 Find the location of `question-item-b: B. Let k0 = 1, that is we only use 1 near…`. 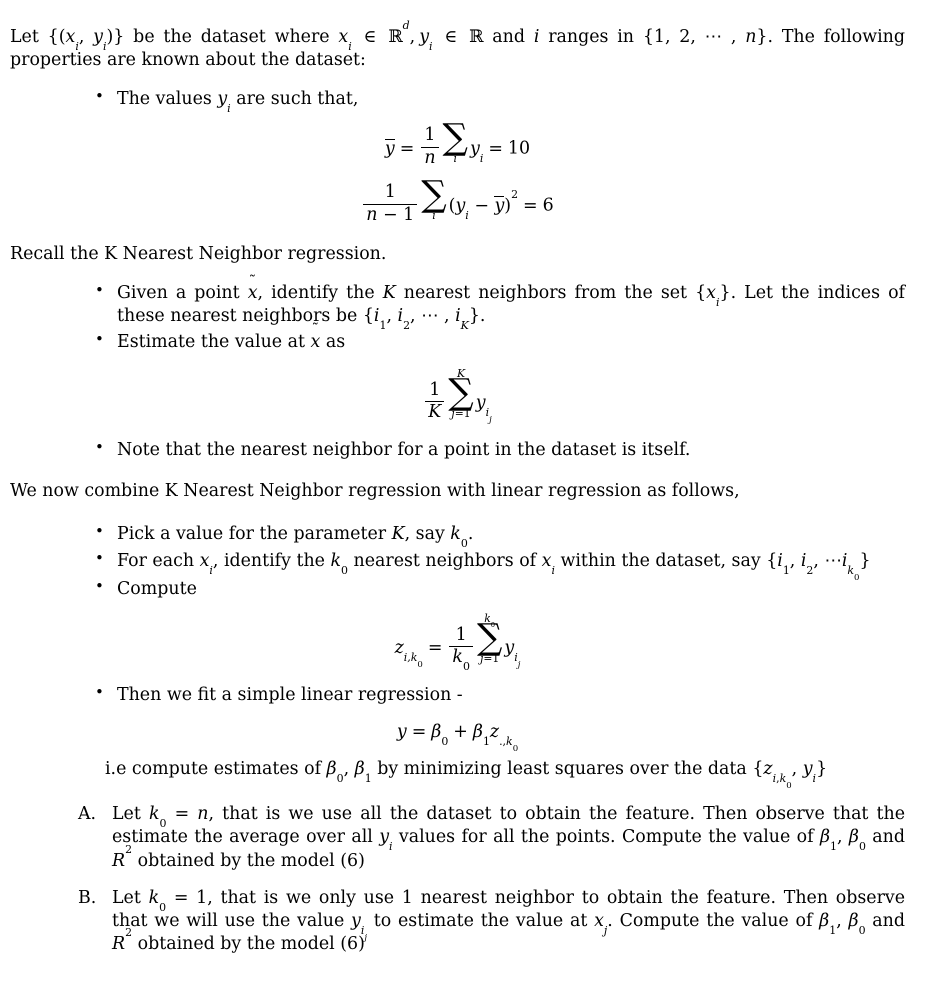

question-item-b: B. Let k0 = 1, that is we only use 1 near… is located at coordinates (491, 921).